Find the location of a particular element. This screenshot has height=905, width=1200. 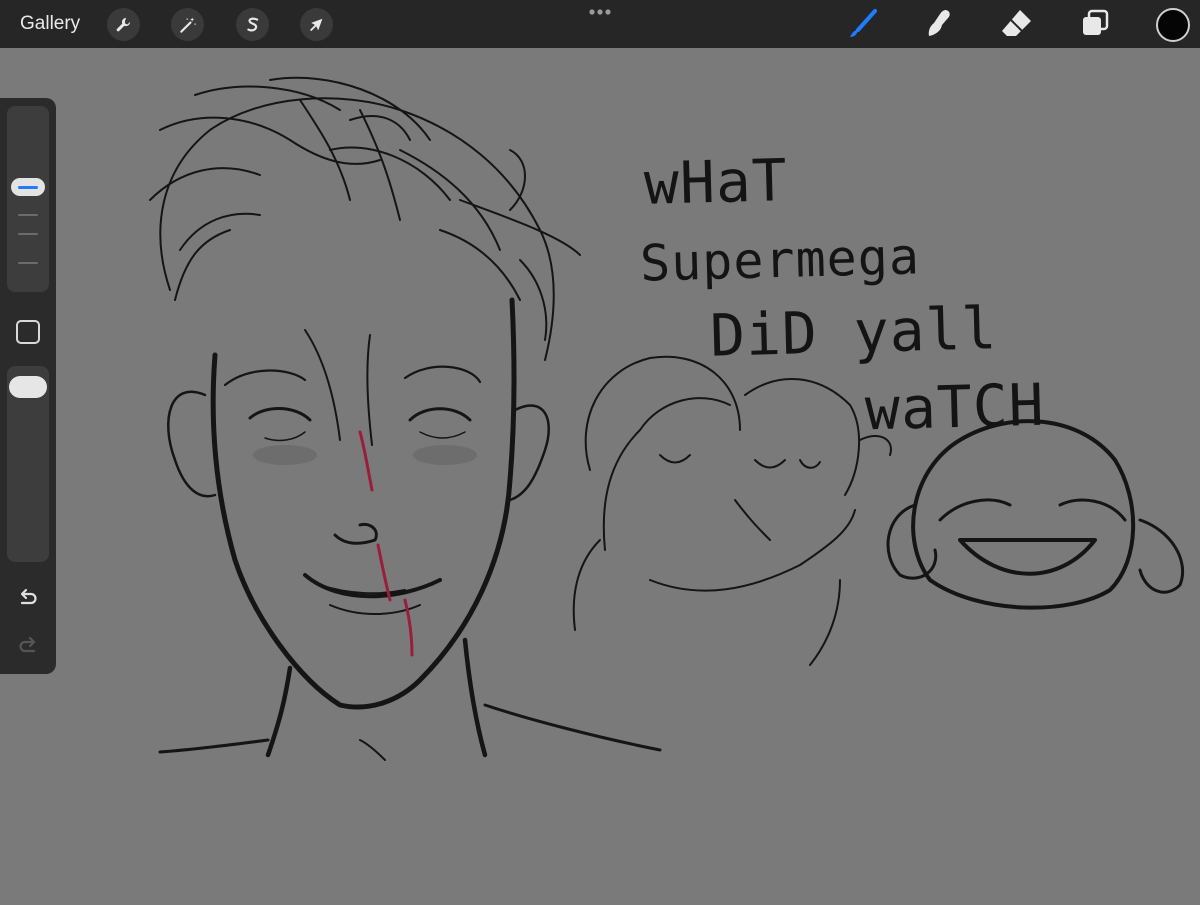

handwriting-line-3: DiD yall is located at coordinates (854, 332).